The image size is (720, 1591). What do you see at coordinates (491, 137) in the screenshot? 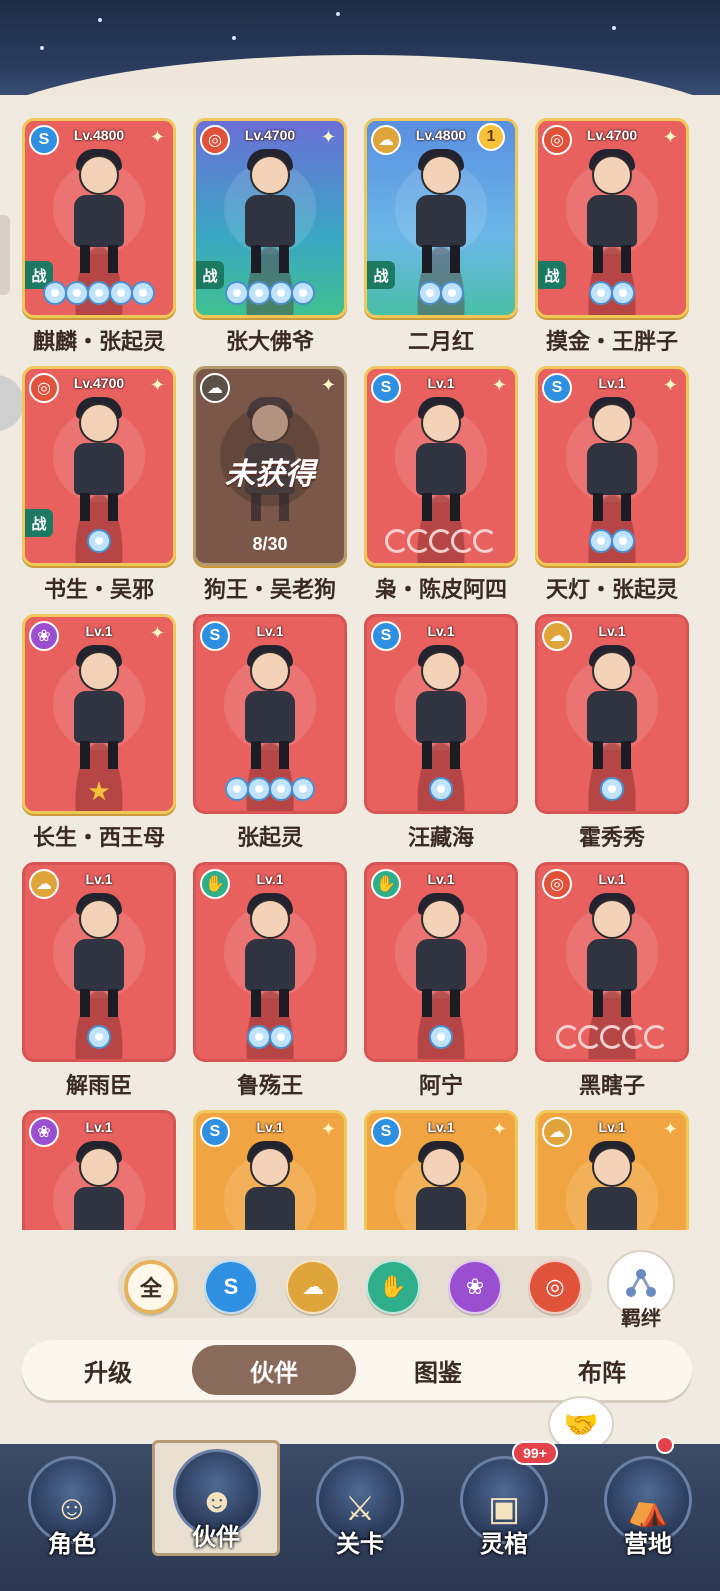
I see `count-badge: 1` at bounding box center [491, 137].